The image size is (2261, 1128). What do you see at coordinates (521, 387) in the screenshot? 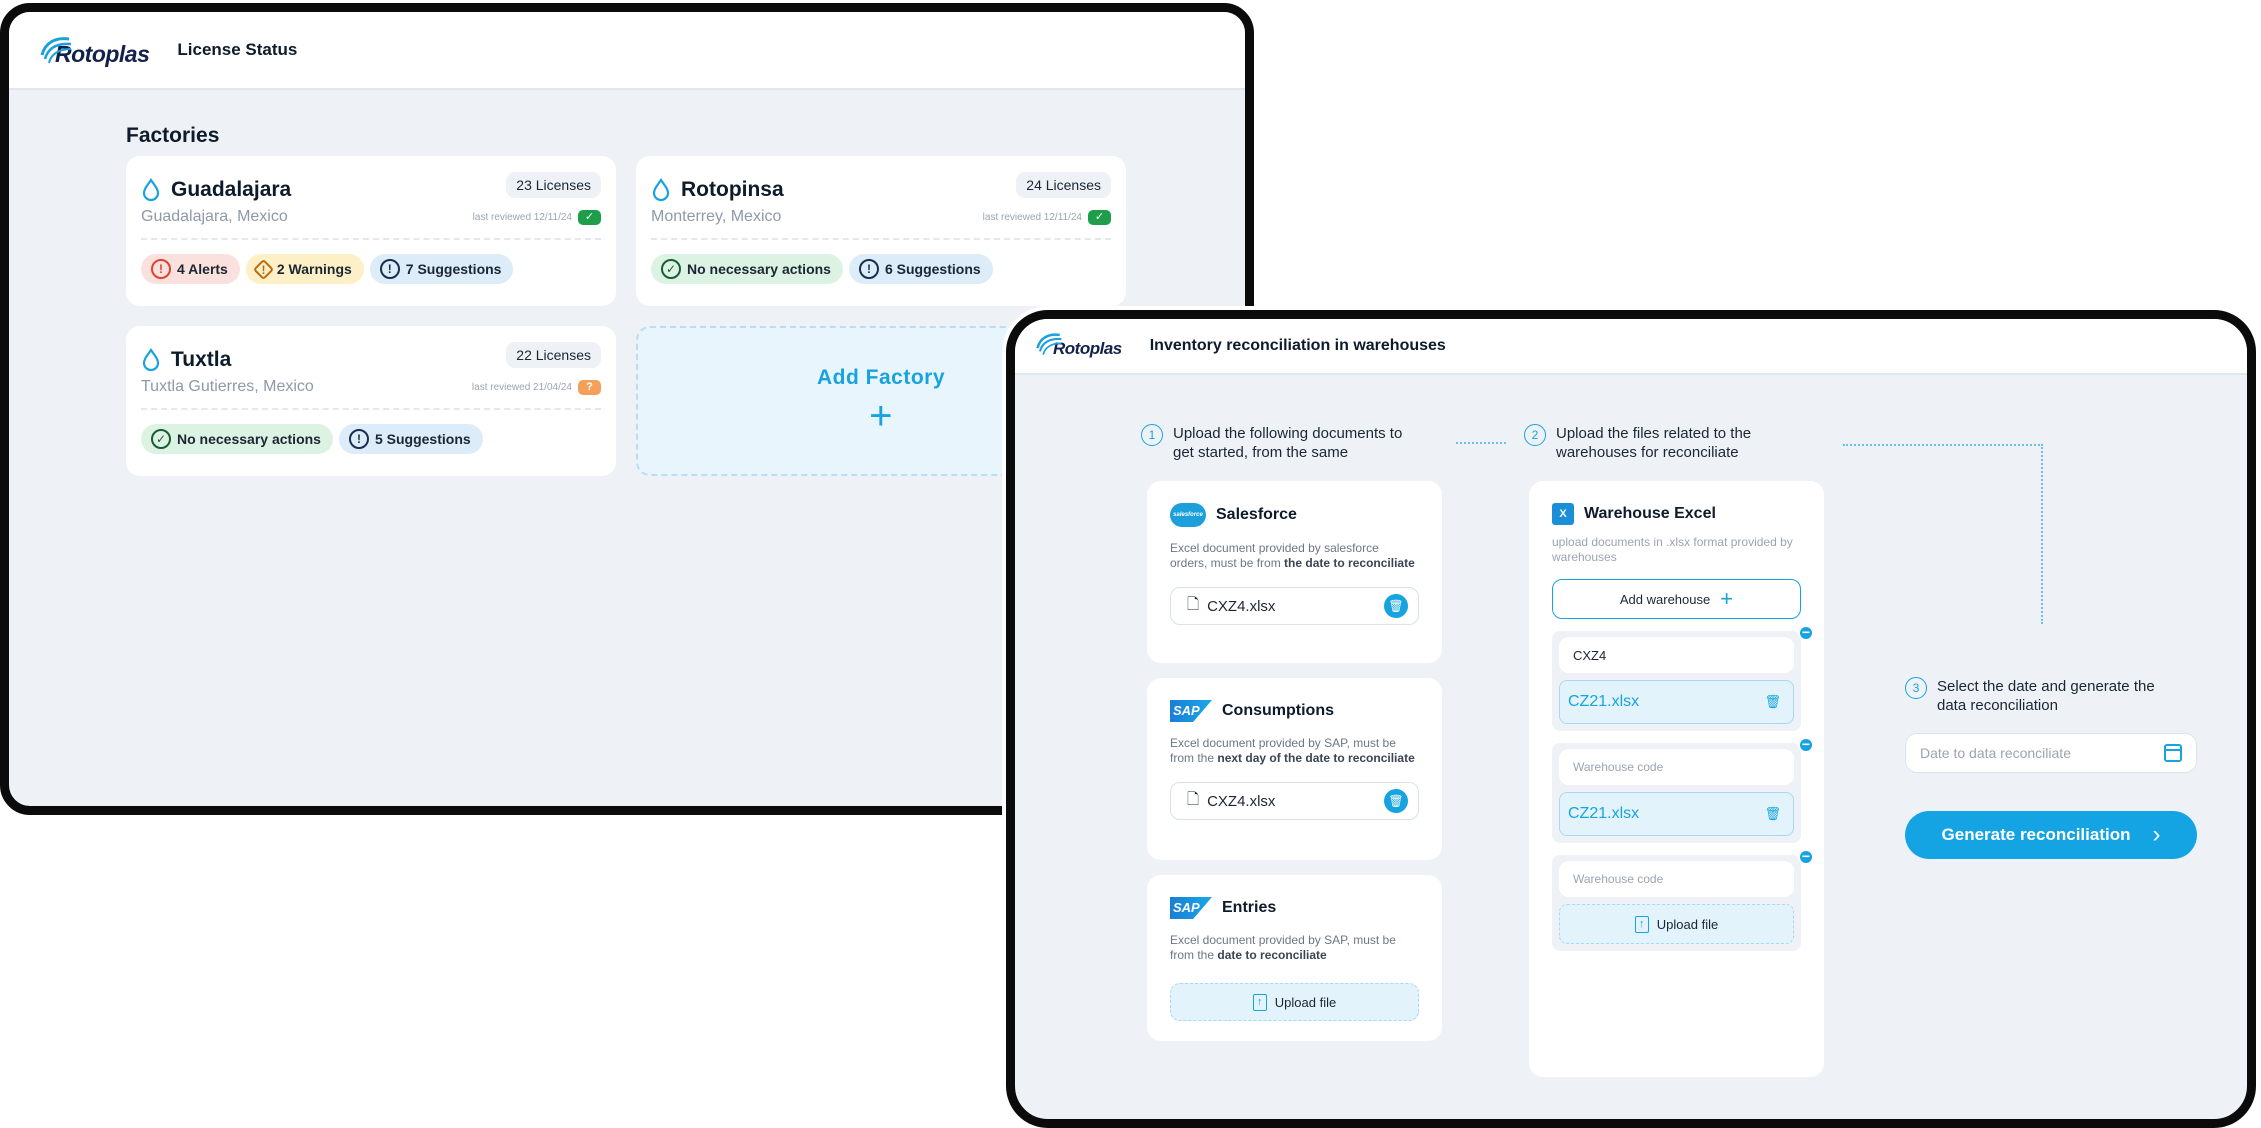
I see `last-reviewed: last reviewed 21/04/24` at bounding box center [521, 387].